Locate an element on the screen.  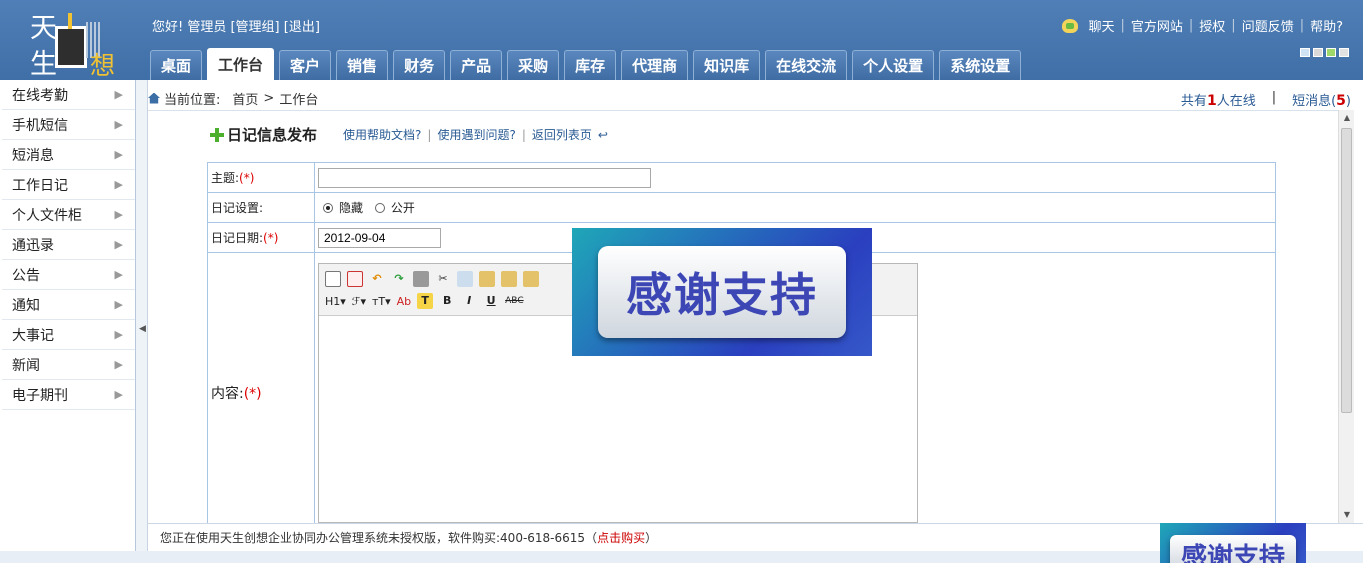
cut-icon: ✂ is located at coordinates (443, 279).